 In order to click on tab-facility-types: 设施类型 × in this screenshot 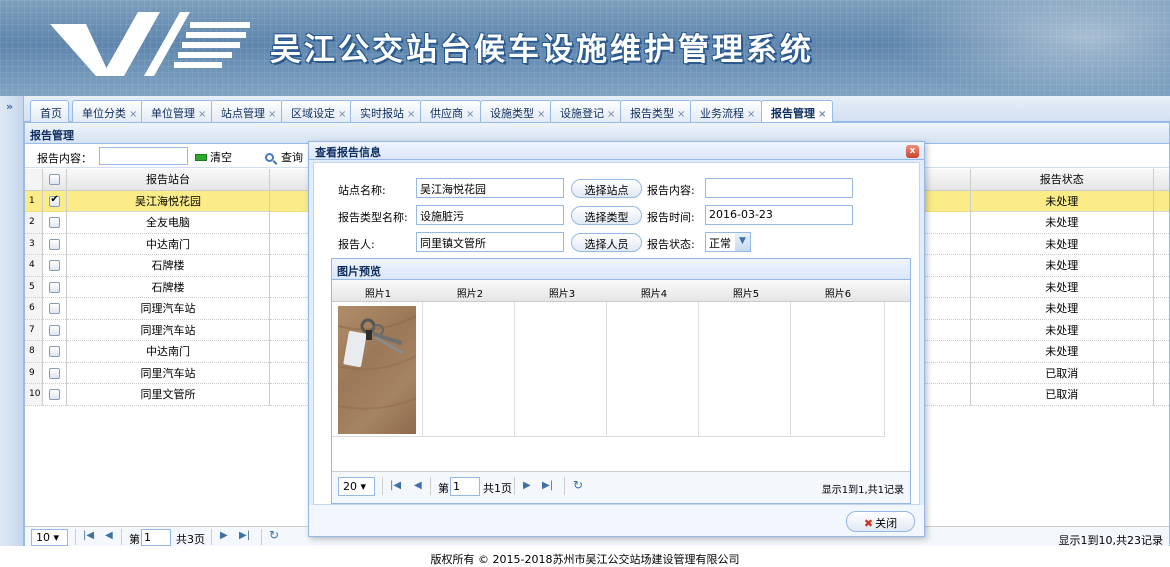, I will do `click(516, 111)`.